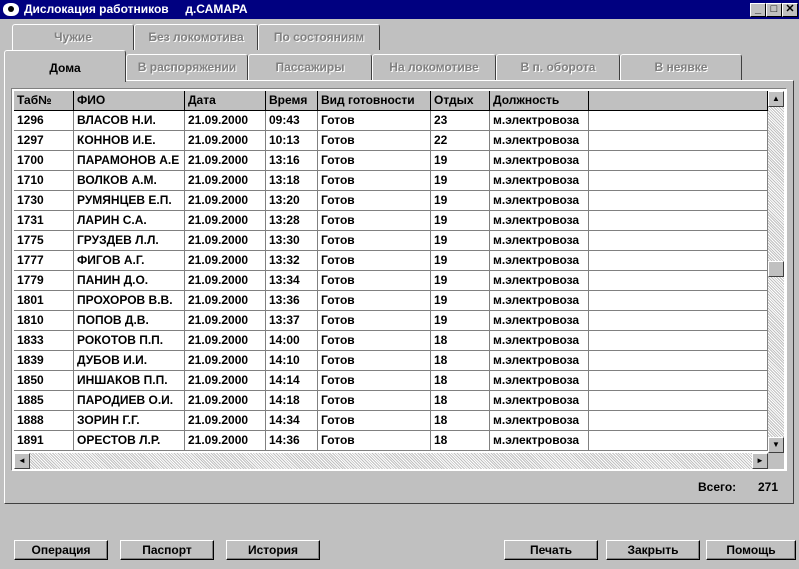  I want to click on cell-time: 14:34, so click(292, 421).